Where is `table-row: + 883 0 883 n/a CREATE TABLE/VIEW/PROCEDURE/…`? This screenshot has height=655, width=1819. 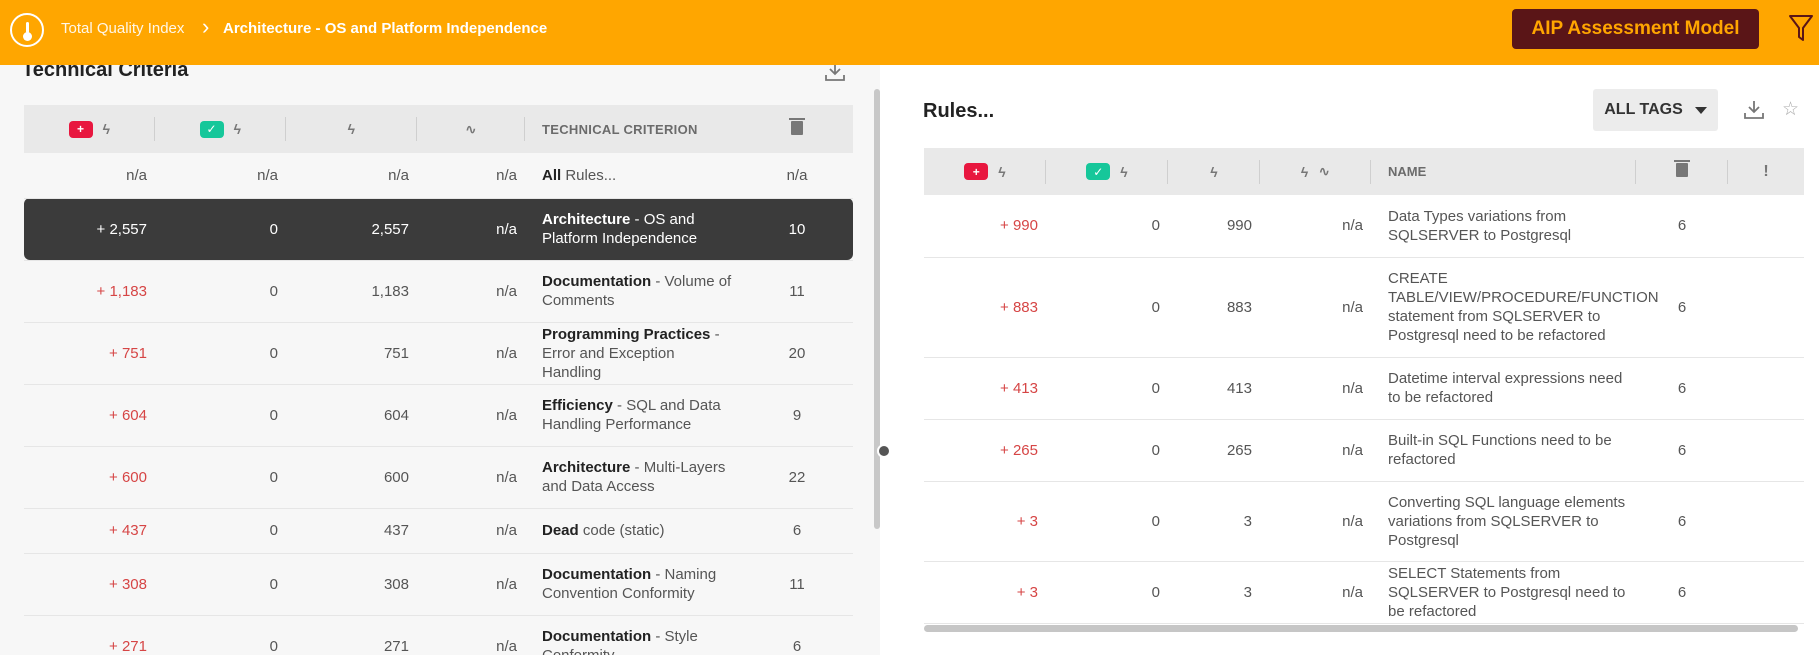
table-row: + 883 0 883 n/a CREATE TABLE/VIEW/PROCEDURE/… is located at coordinates (1364, 307).